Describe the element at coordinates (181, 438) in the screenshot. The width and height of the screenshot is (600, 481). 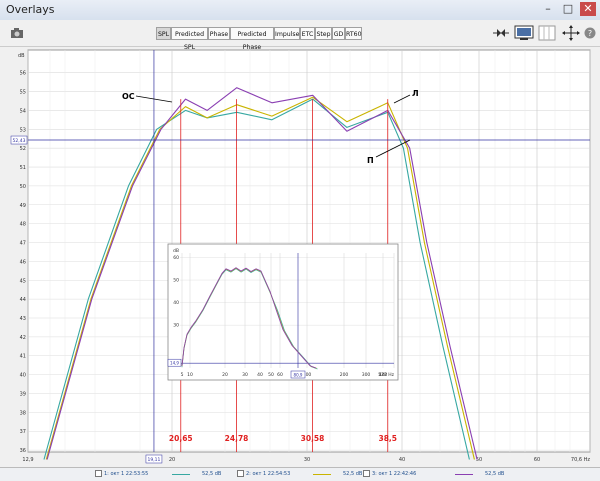
I see `marker-label: 20,65` at that location.